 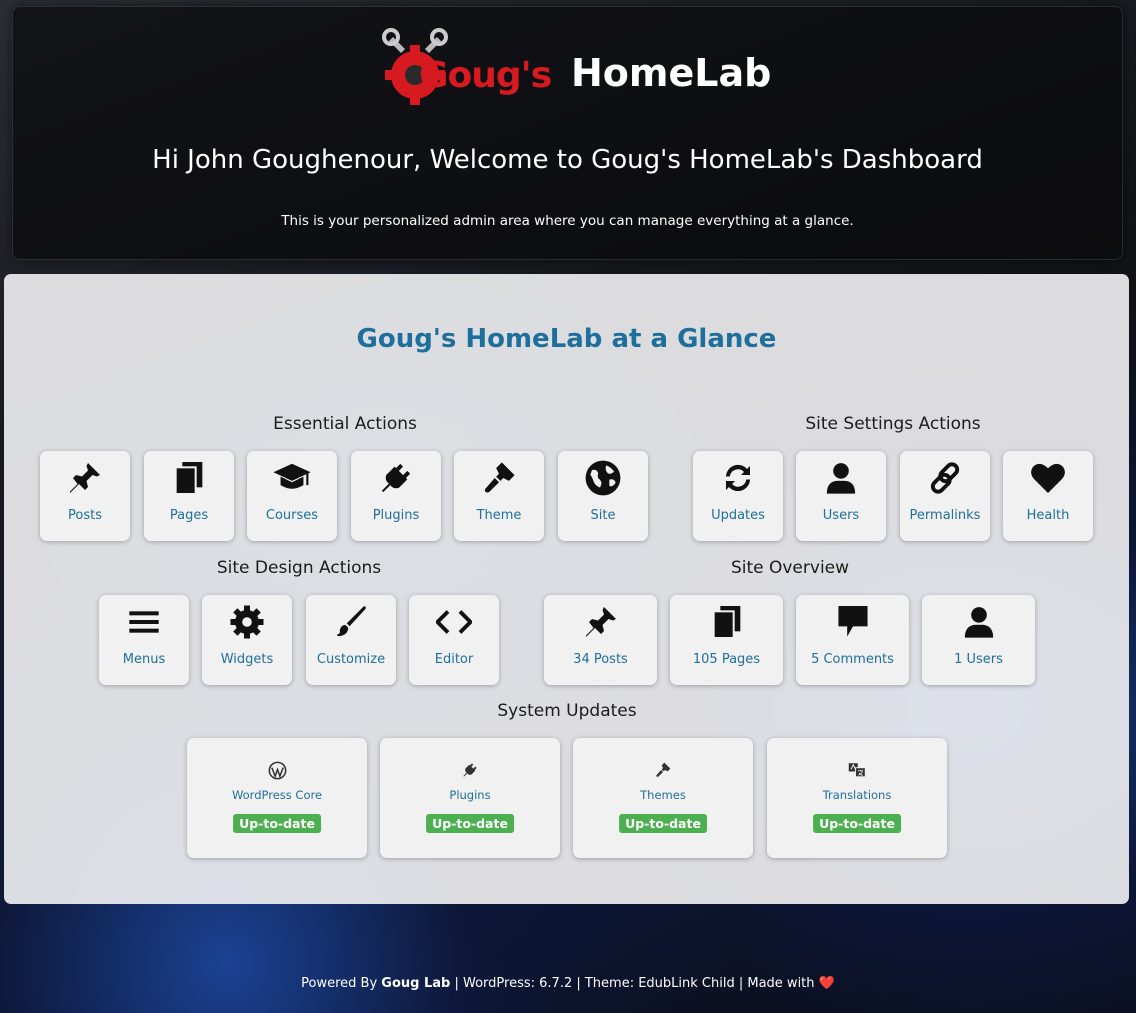 I want to click on update-wordpress-core: WordPress Core Up-to-date, so click(x=277, y=798).